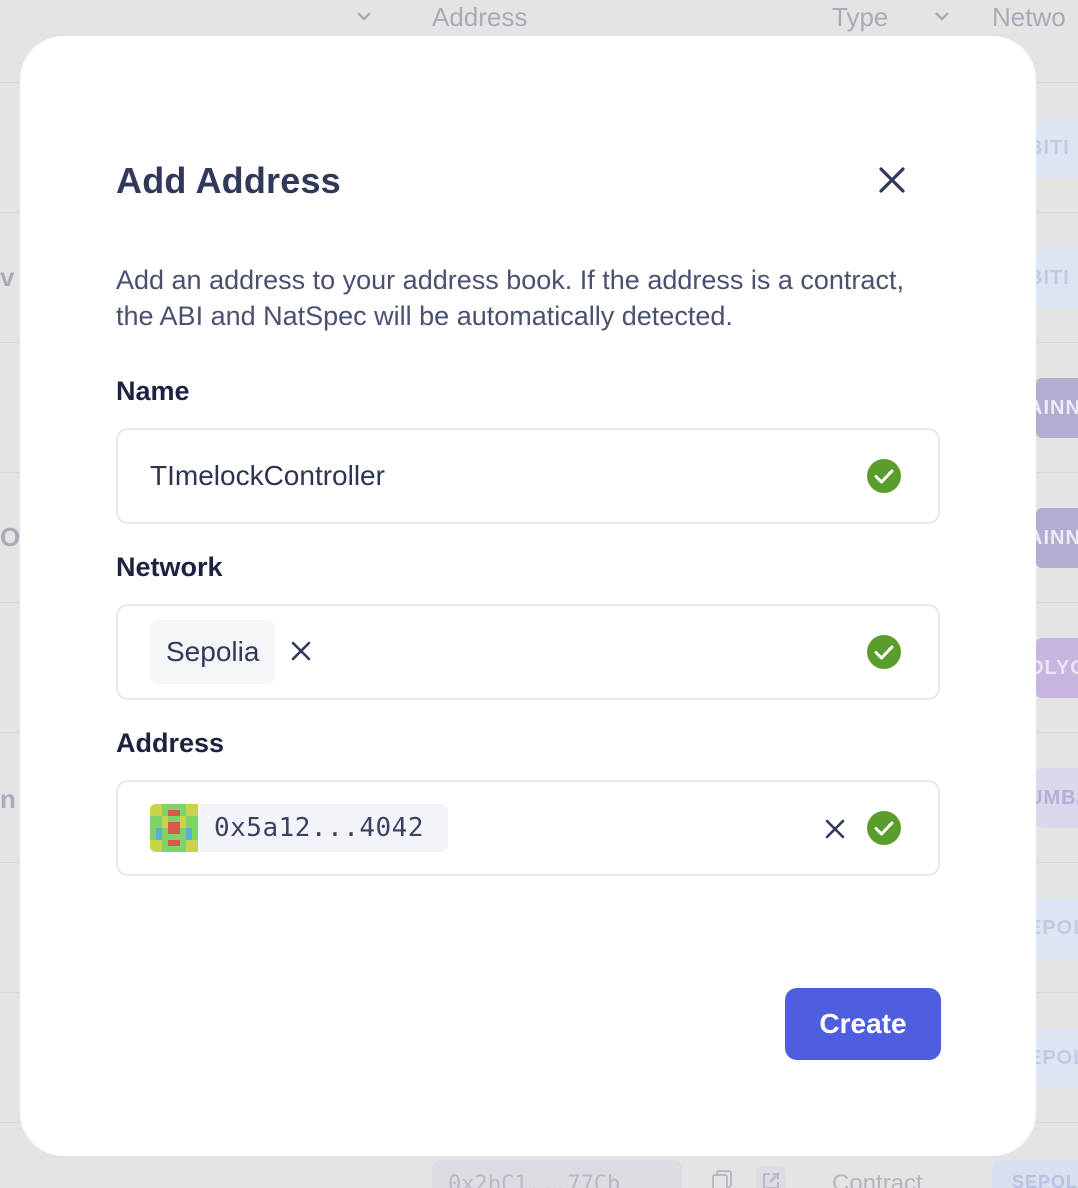 Image resolution: width=1078 pixels, height=1188 pixels. Describe the element at coordinates (301, 651) in the screenshot. I see `remove-network-icon` at that location.